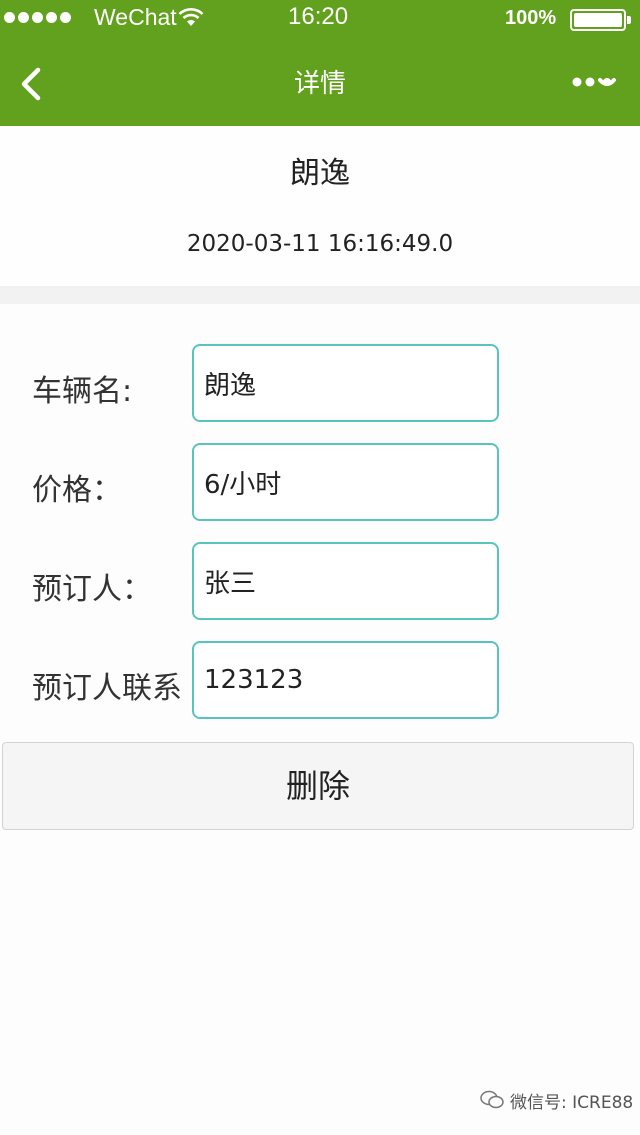  What do you see at coordinates (600, 20) in the screenshot?
I see `battery-icon` at bounding box center [600, 20].